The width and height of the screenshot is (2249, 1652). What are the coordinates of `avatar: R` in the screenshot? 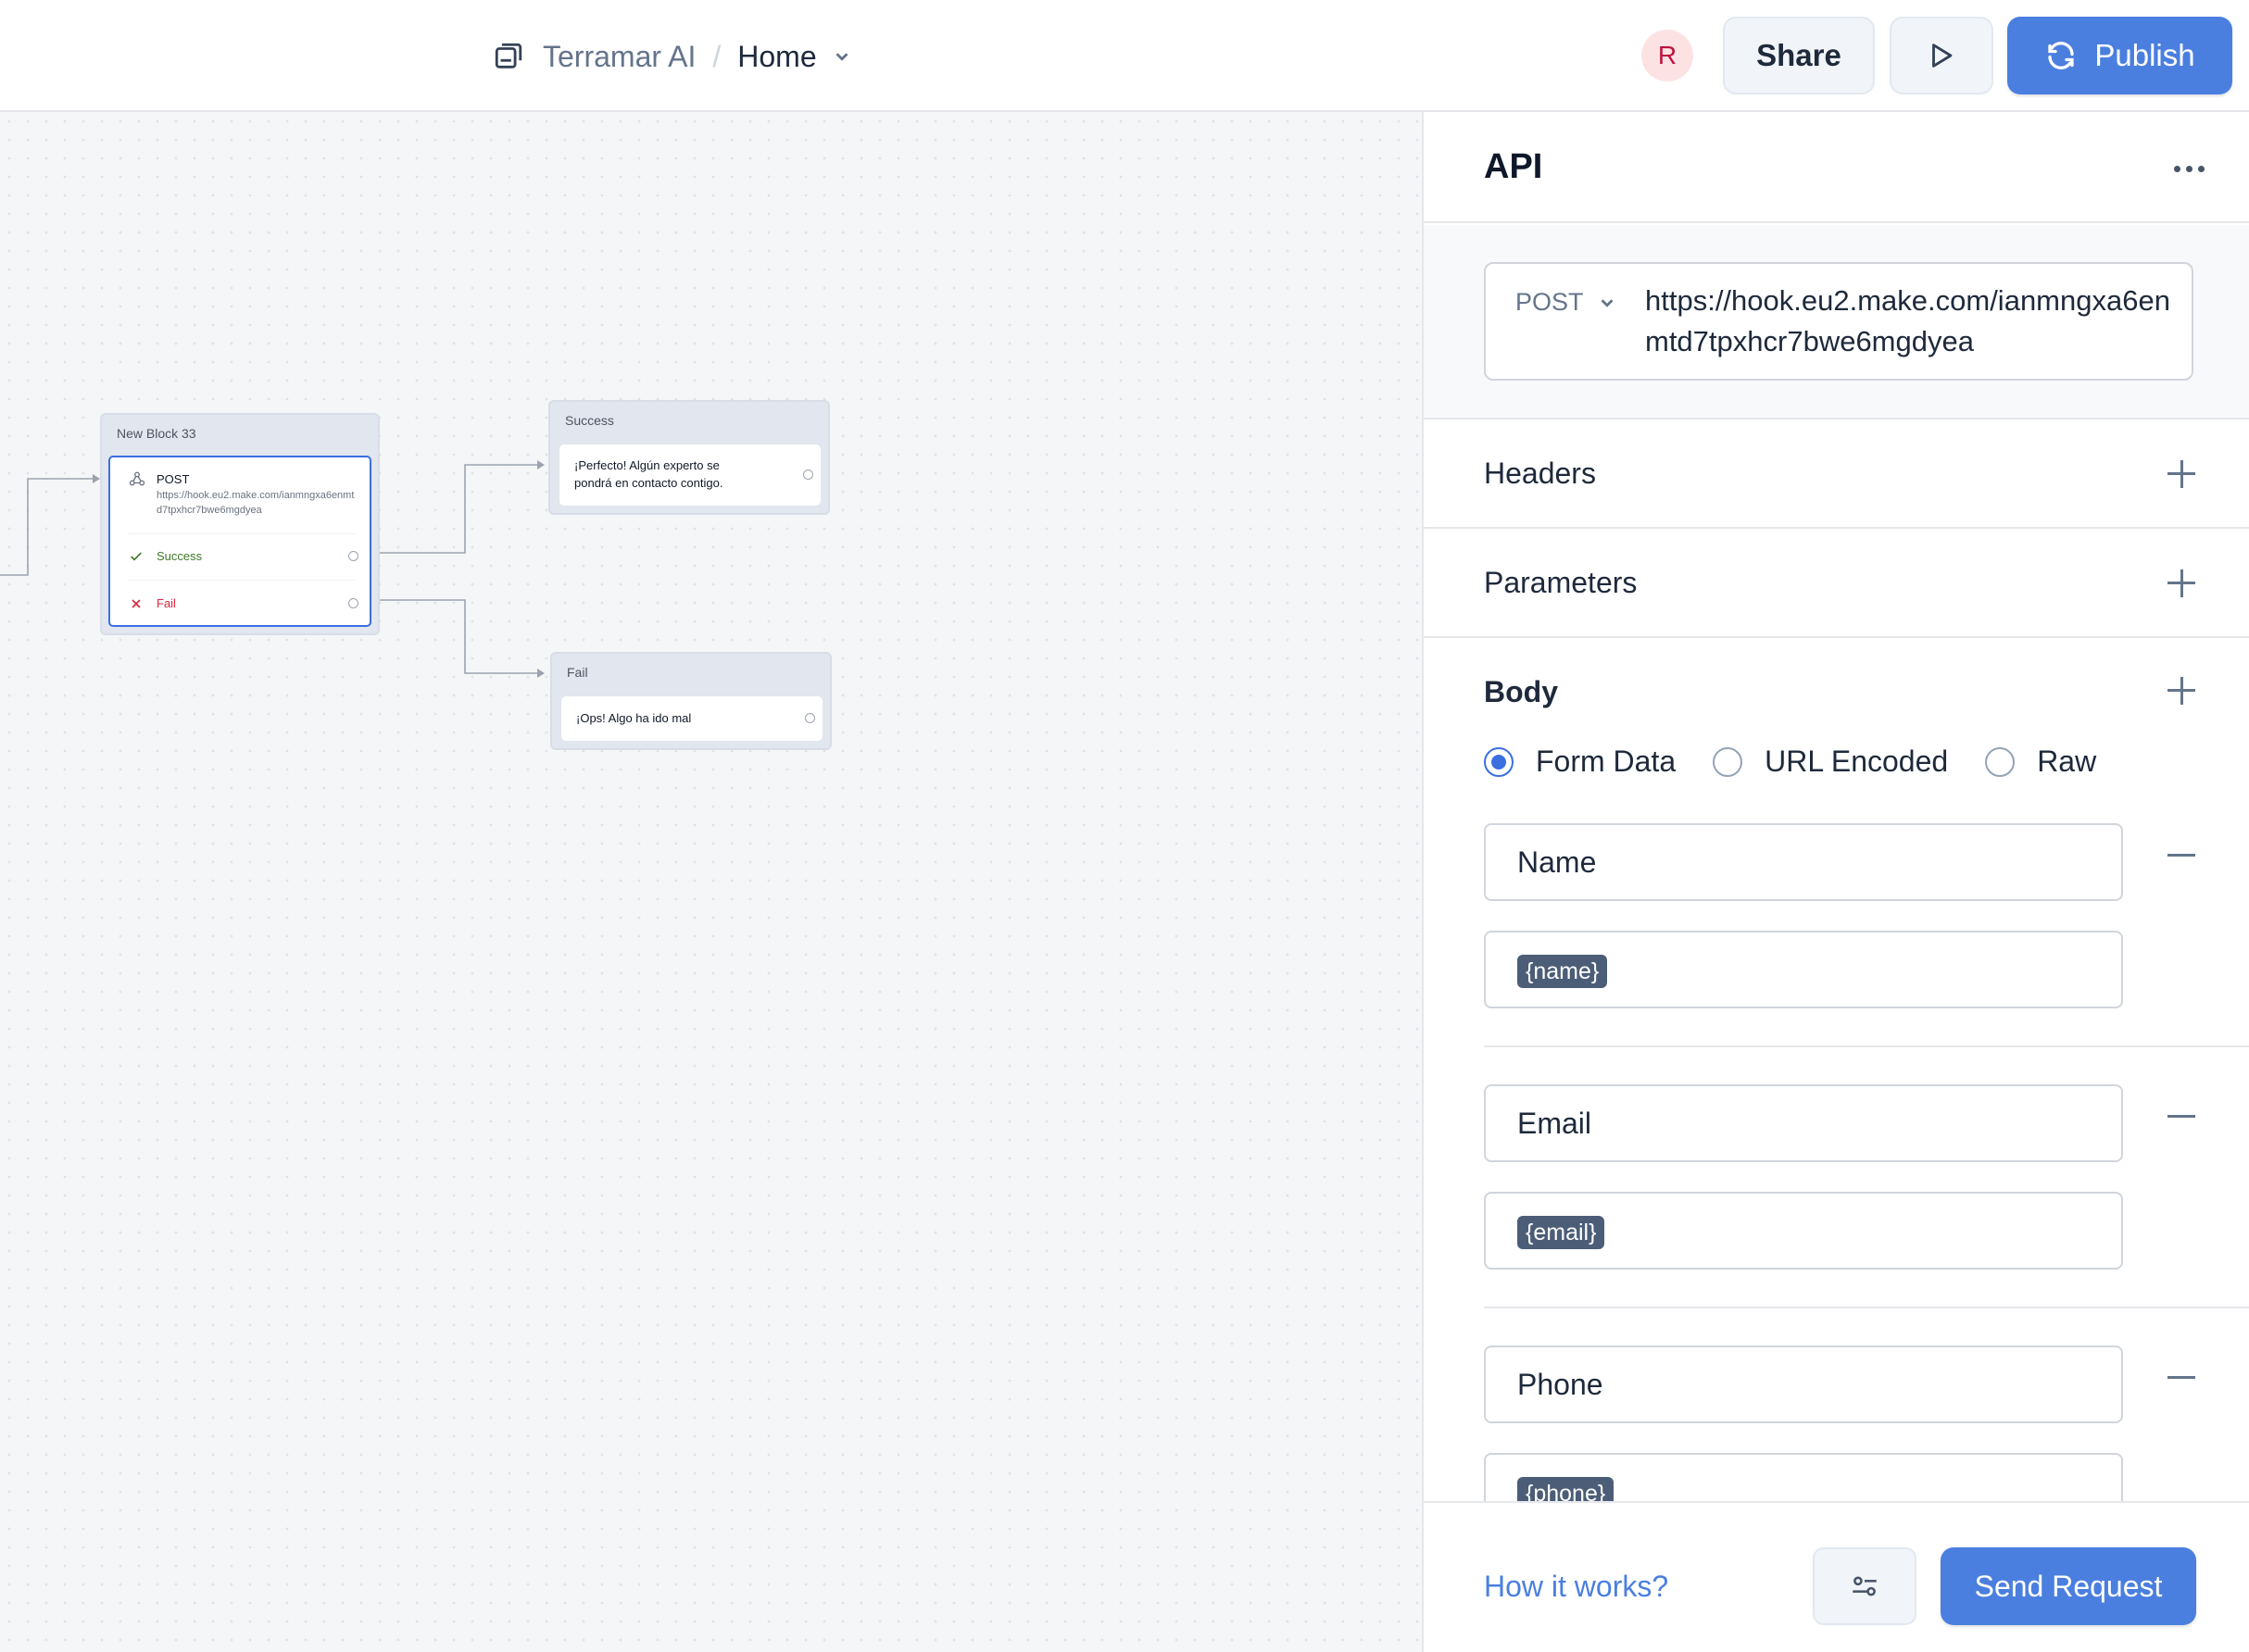 It's located at (1667, 55).